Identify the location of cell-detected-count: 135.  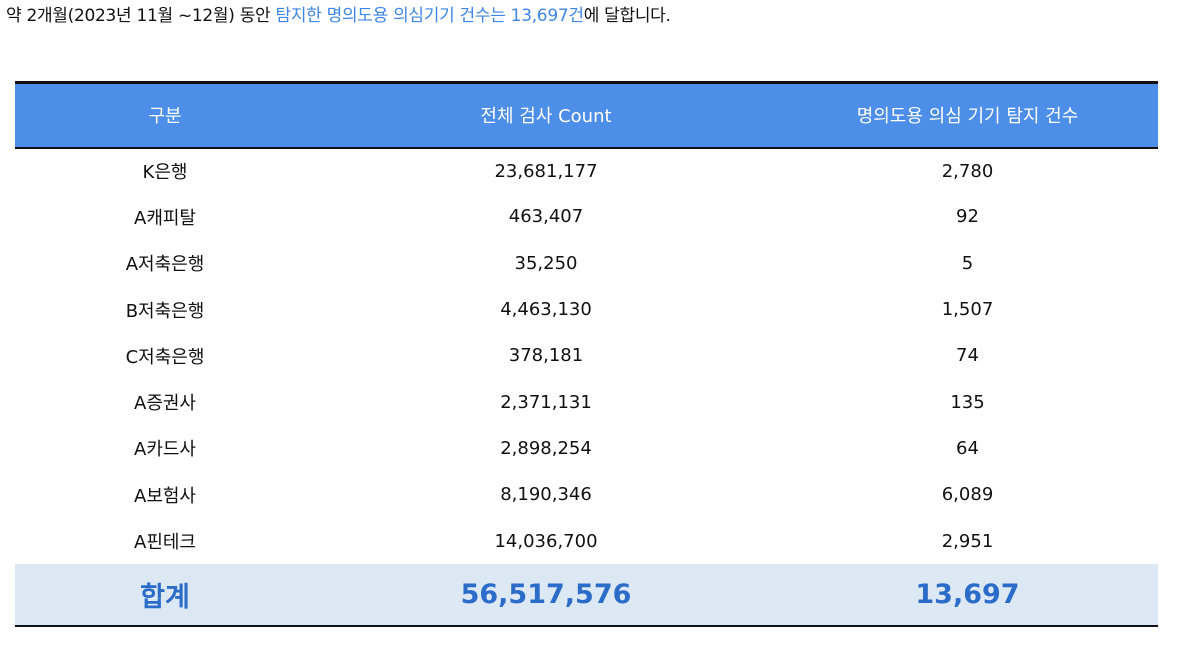
(967, 402).